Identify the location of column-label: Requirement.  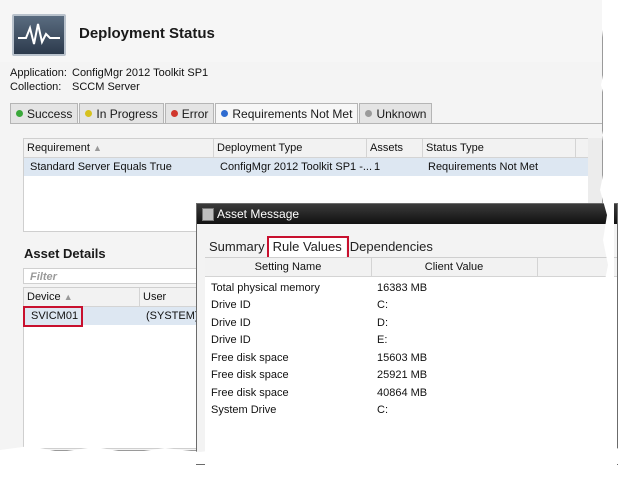
(58, 148).